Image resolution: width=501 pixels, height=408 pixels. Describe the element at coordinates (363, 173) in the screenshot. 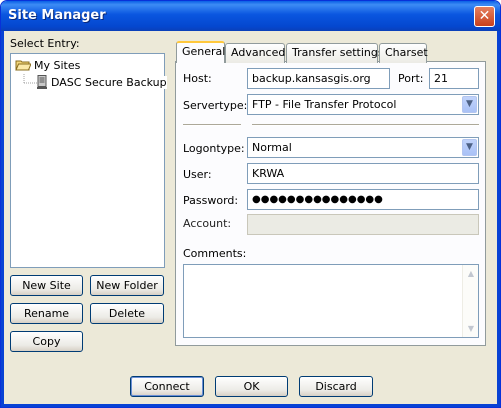

I see `user-input: KRWA` at that location.